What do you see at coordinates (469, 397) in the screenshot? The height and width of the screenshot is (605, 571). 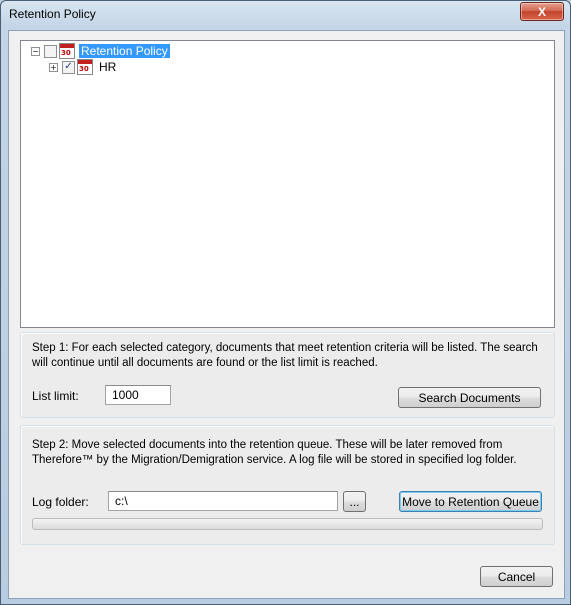 I see `search-documents-button: Search Documents` at bounding box center [469, 397].